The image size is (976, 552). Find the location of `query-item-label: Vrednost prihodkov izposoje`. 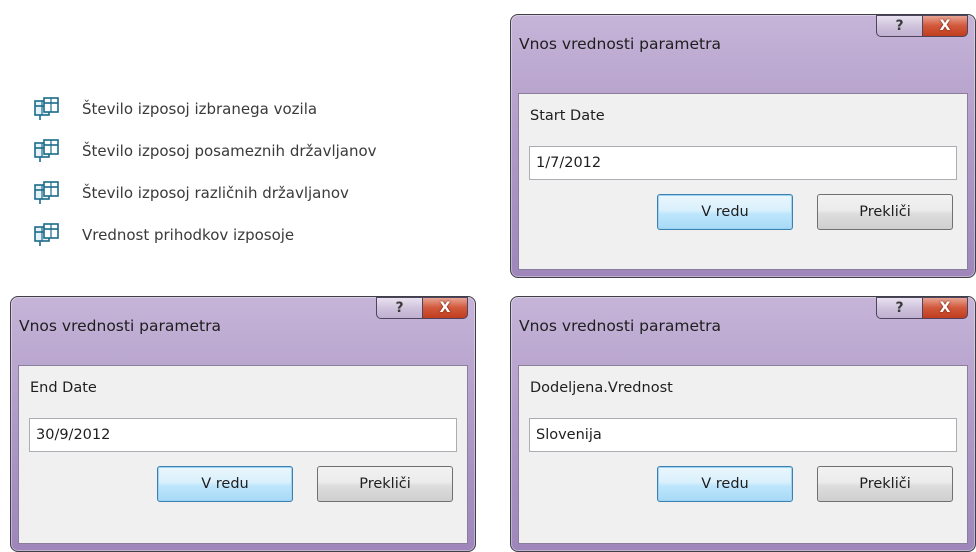

query-item-label: Vrednost prihodkov izposoje is located at coordinates (188, 235).